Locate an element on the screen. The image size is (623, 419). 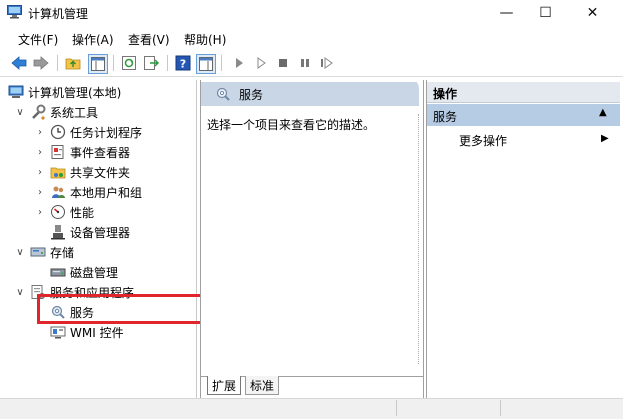
center-header-title: 服务 is located at coordinates (251, 95).